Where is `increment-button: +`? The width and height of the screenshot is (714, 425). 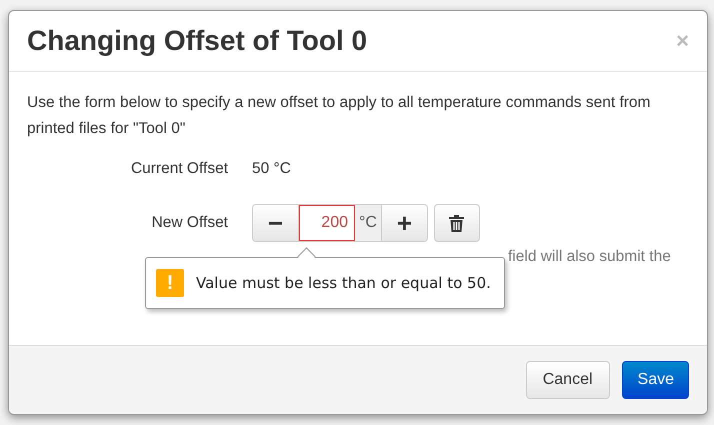 increment-button: + is located at coordinates (403, 223).